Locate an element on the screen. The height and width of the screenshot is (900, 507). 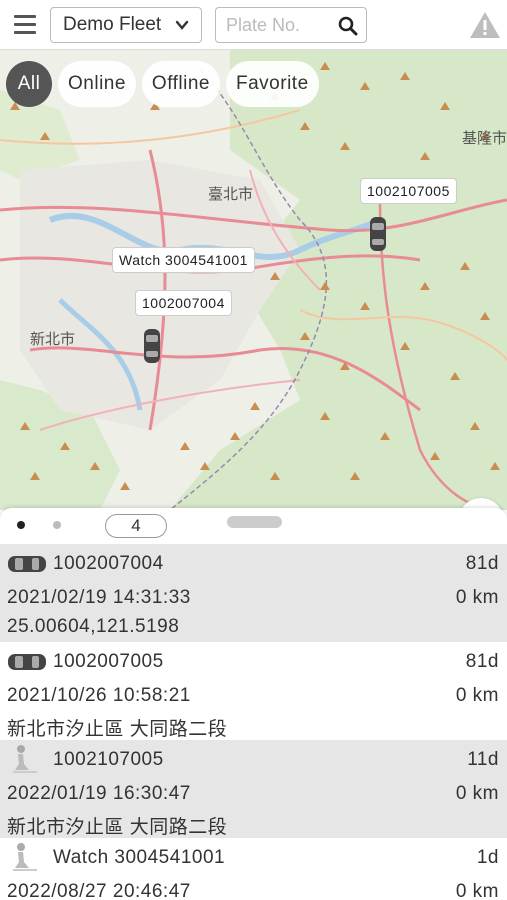
sheet-header: 4 is located at coordinates (253, 526).